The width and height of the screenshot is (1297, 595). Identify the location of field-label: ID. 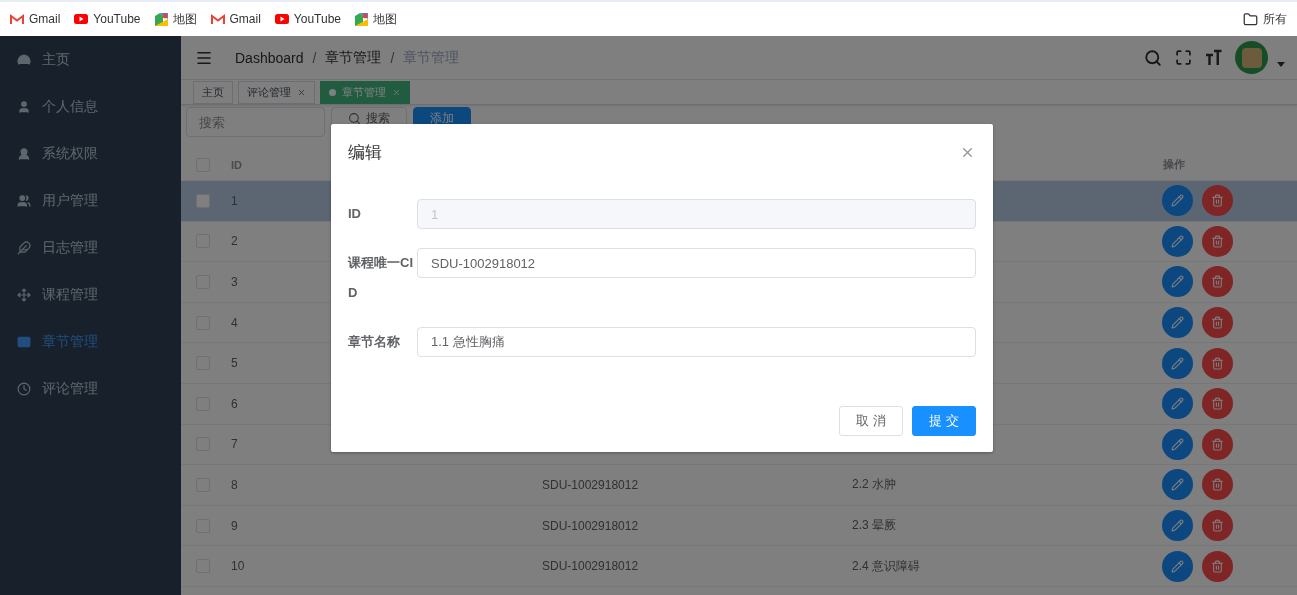
(355, 214).